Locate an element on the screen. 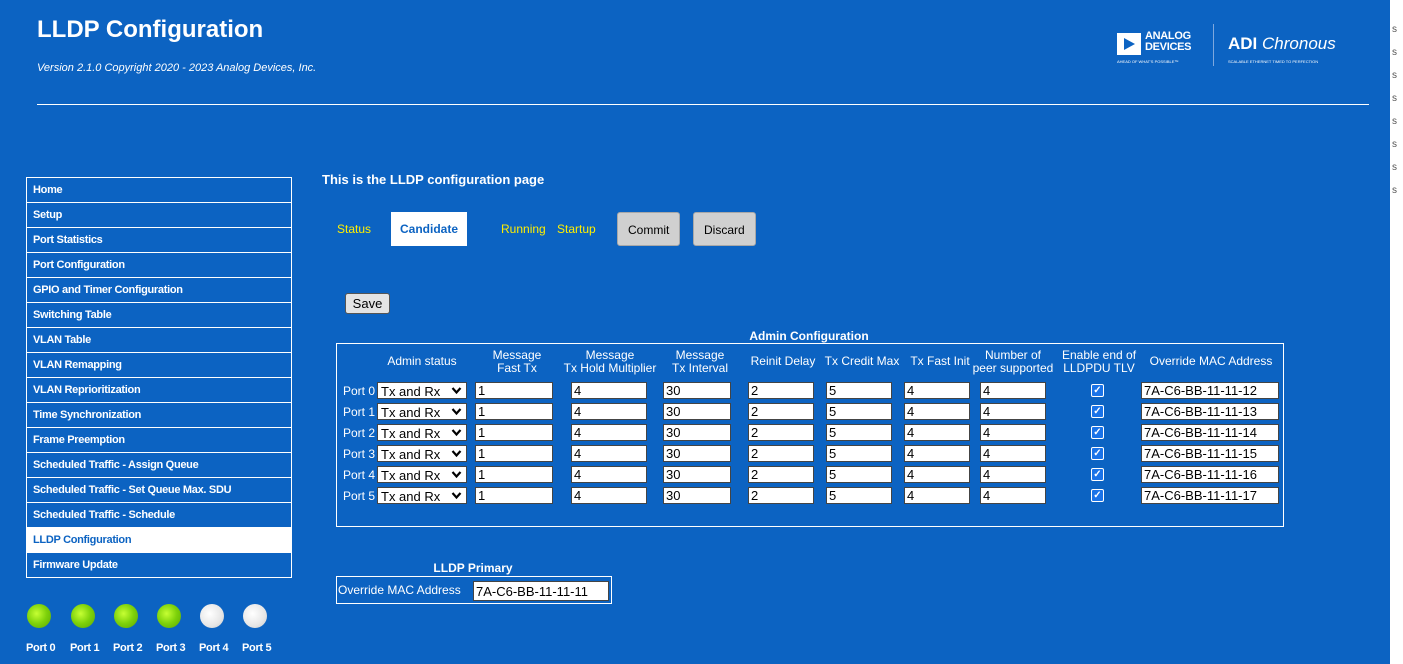 Image resolution: width=1403 pixels, height=664 pixels. port-2-tx-hold-multiplier-input is located at coordinates (609, 432).